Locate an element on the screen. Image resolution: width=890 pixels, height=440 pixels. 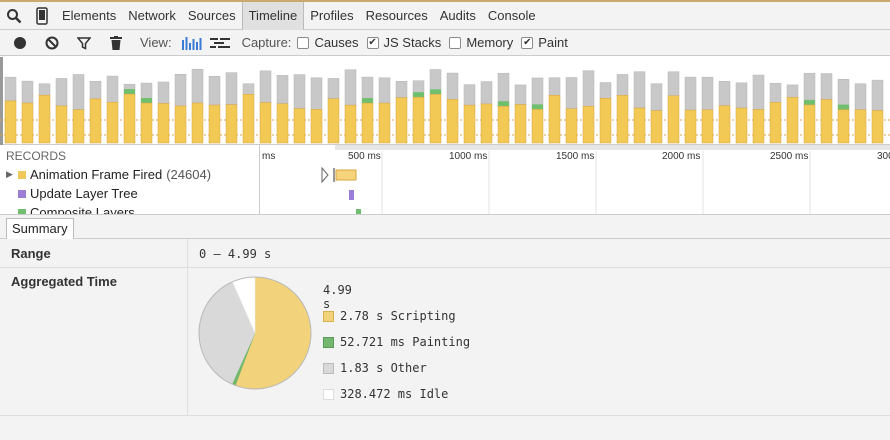
tab-elements: Elements is located at coordinates (89, 16).